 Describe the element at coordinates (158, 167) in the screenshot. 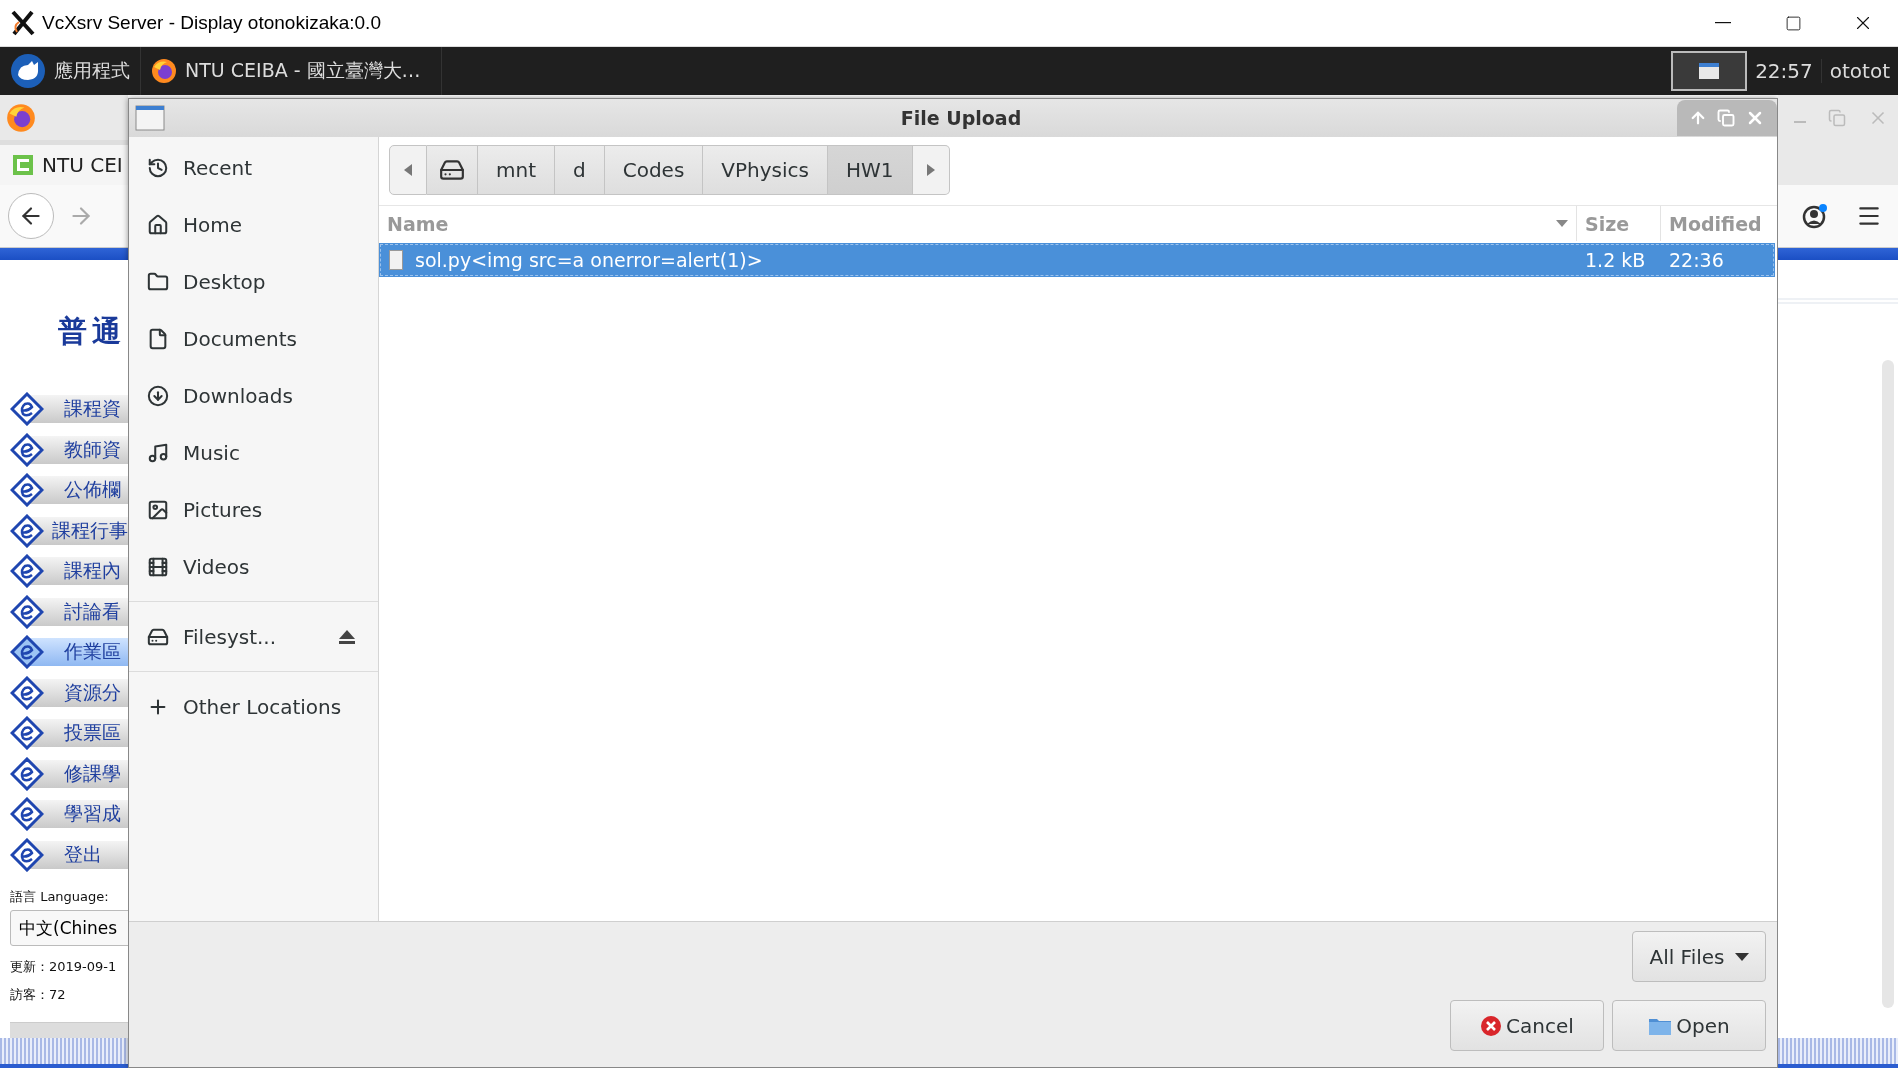

I see `clock-icon` at that location.